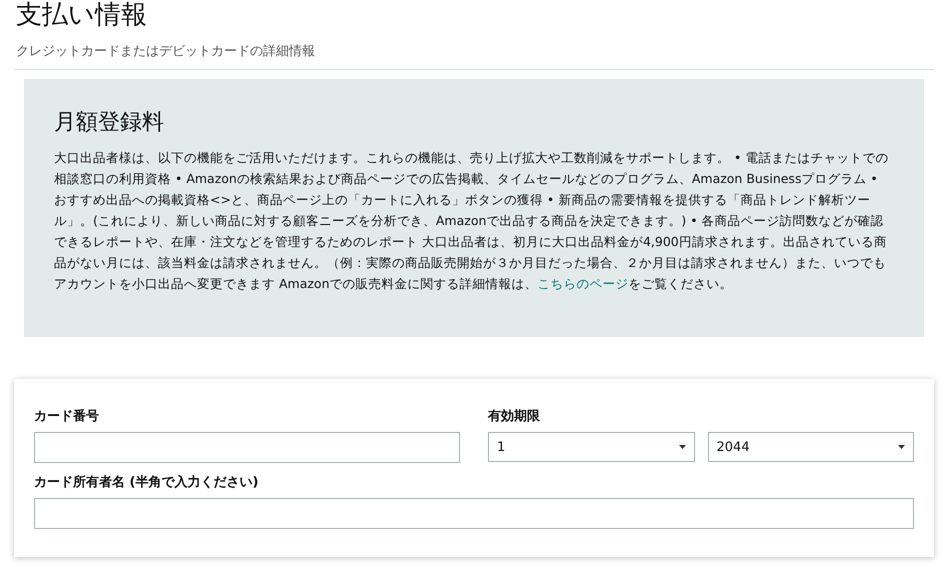 The height and width of the screenshot is (567, 950). Describe the element at coordinates (109, 123) in the screenshot. I see `panel-heading: 月額登録料` at that location.